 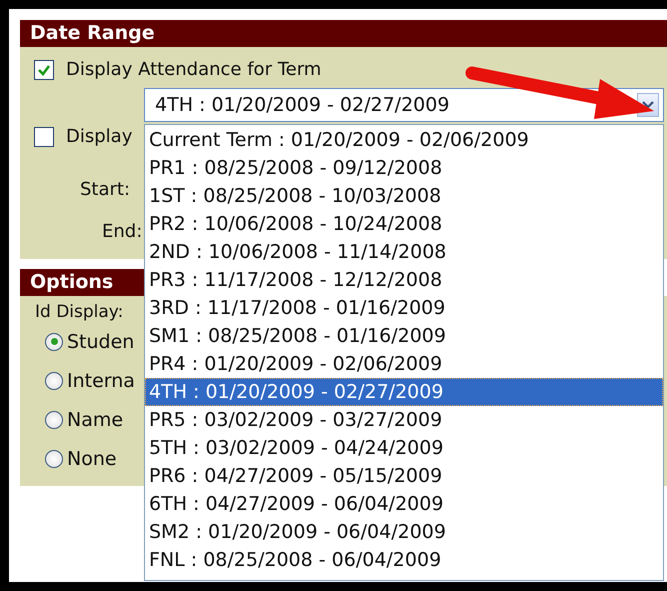 What do you see at coordinates (404, 224) in the screenshot?
I see `dropdown-option: PR2 : 10/06/2008 - 10/24/2008` at bounding box center [404, 224].